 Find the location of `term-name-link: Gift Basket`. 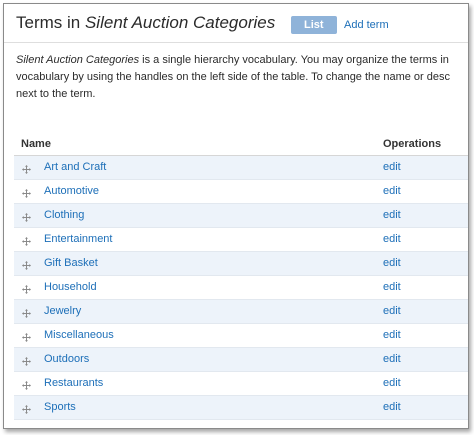

term-name-link: Gift Basket is located at coordinates (71, 263).